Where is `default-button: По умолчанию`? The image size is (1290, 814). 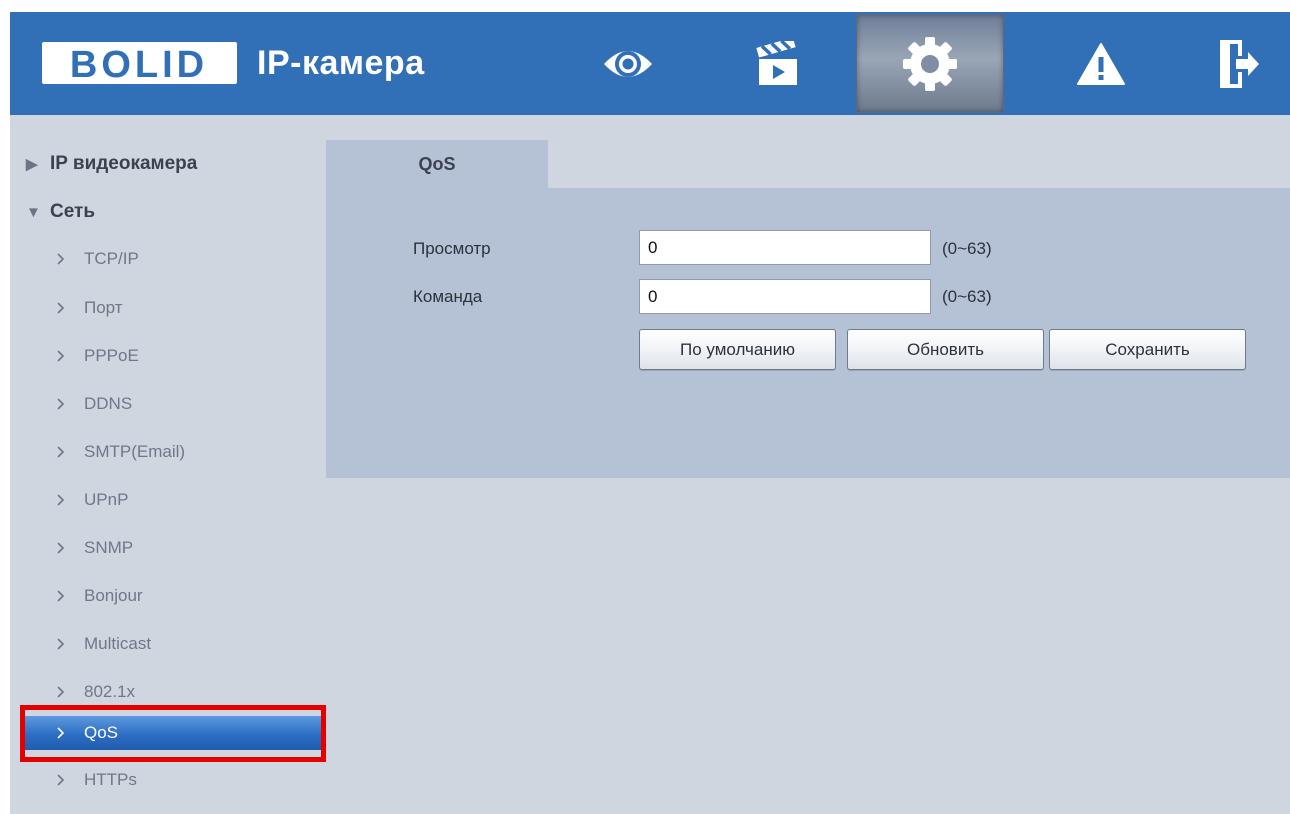
default-button: По умолчанию is located at coordinates (737, 349).